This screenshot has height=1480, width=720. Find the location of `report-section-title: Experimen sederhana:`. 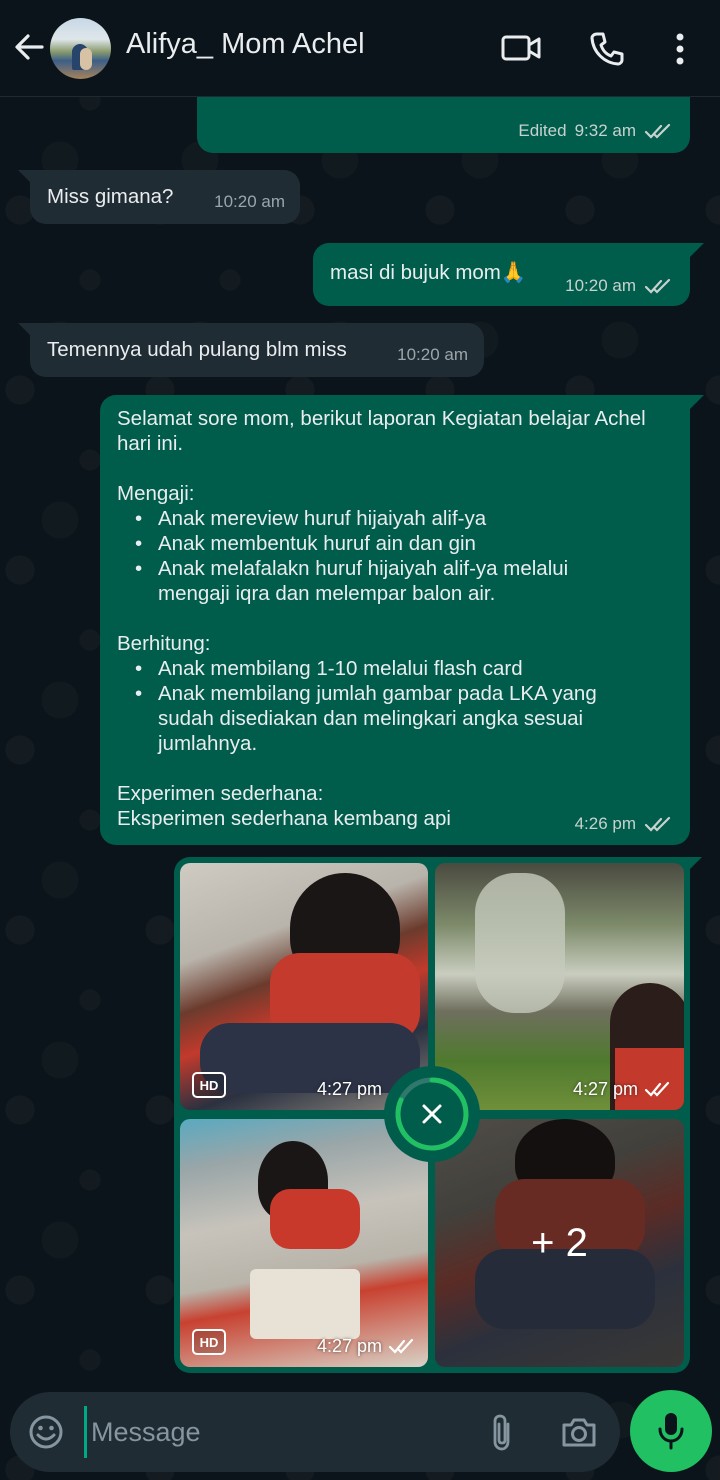

report-section-title: Experimen sederhana: is located at coordinates (220, 793).